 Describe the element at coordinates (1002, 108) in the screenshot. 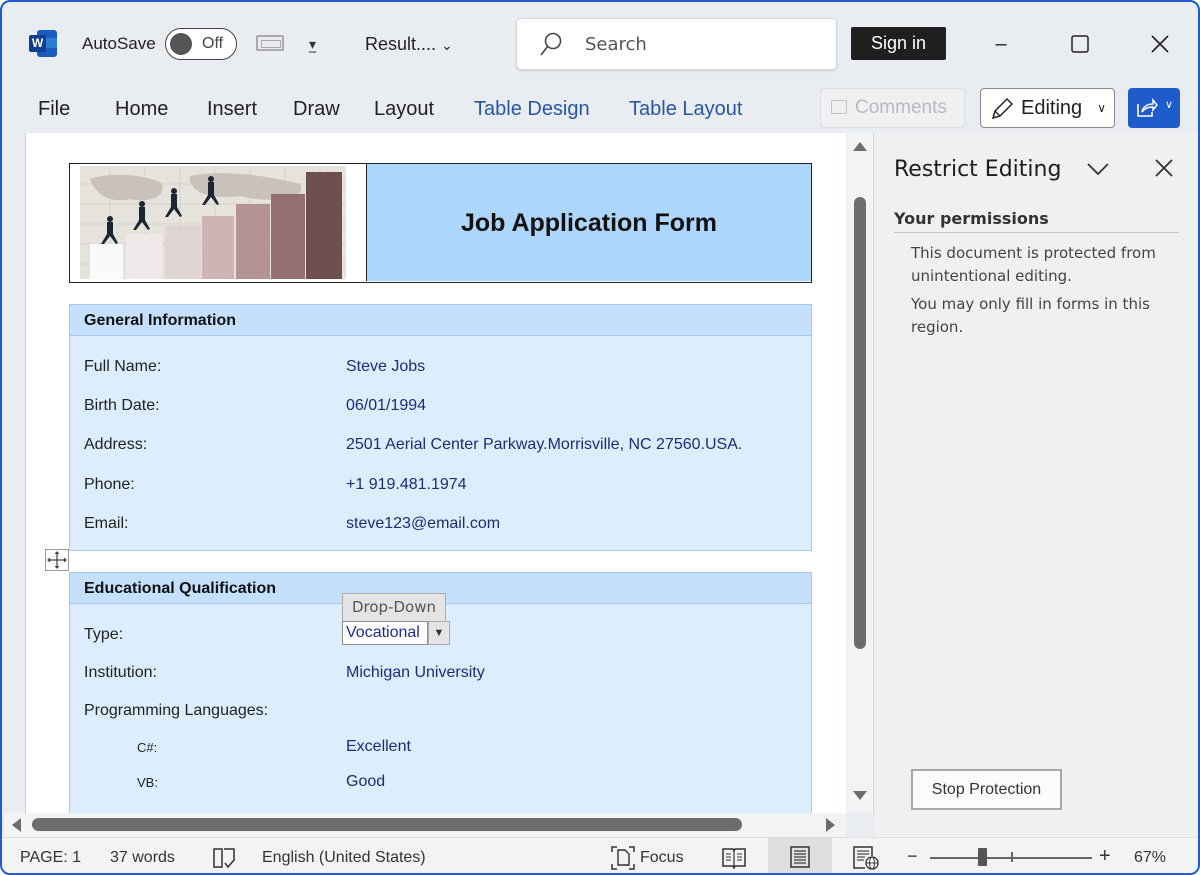

I see `pencil-icon` at that location.